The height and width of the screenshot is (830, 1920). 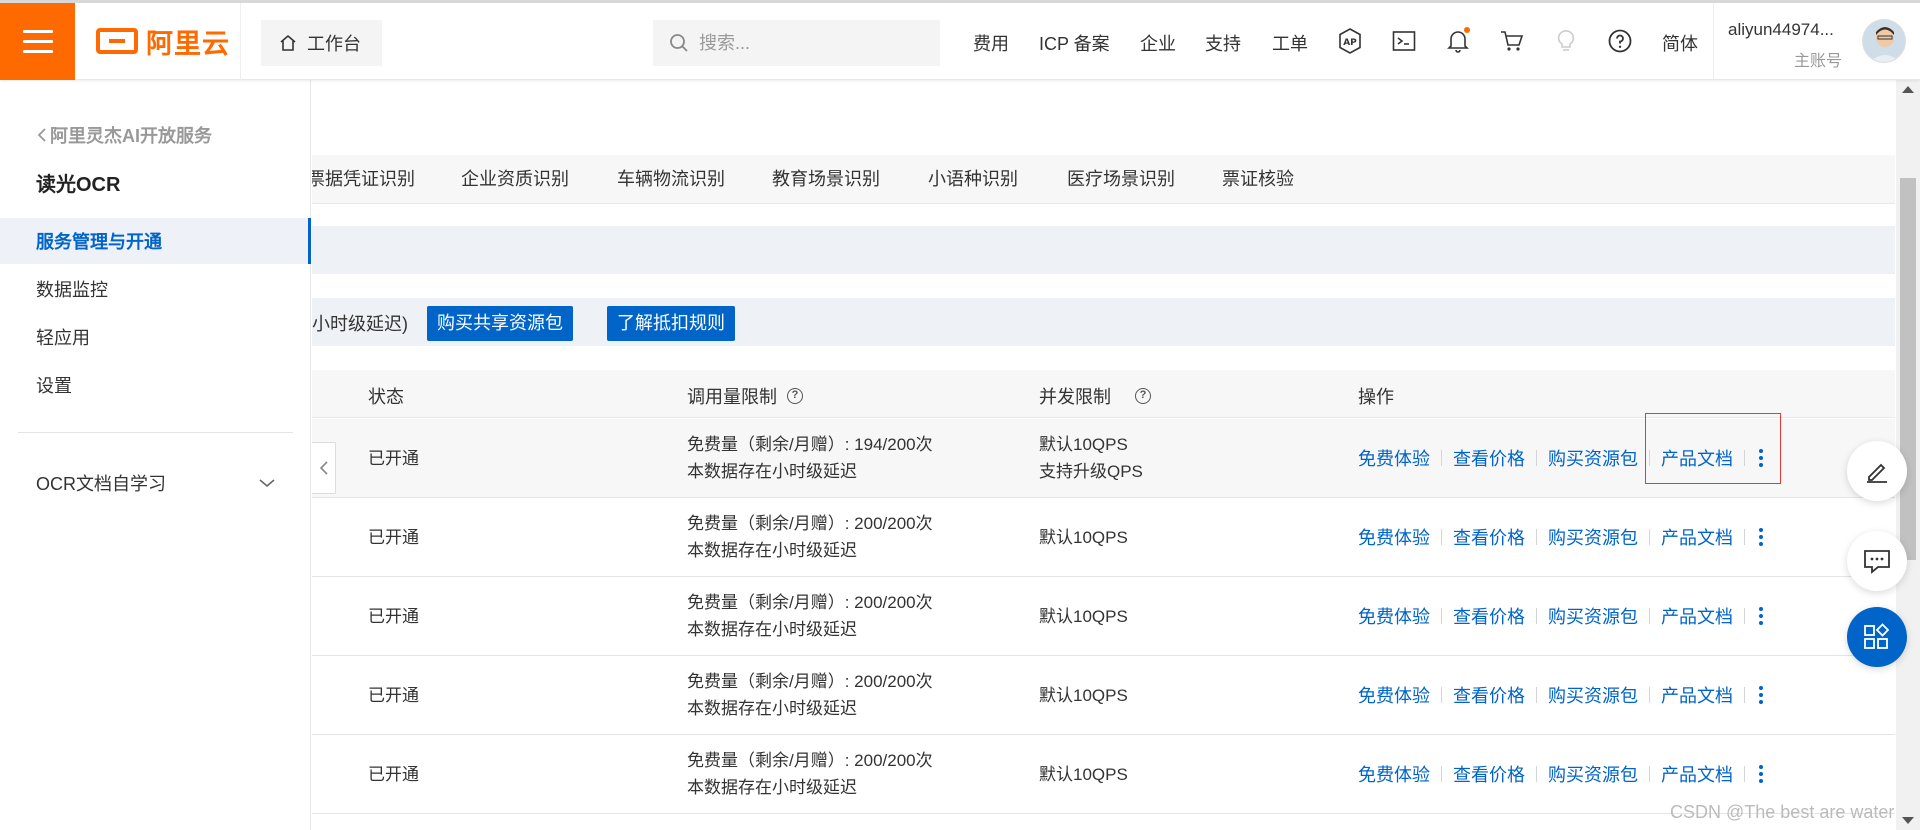 I want to click on tab-ticket-verification: 票证核验, so click(x=1258, y=179).